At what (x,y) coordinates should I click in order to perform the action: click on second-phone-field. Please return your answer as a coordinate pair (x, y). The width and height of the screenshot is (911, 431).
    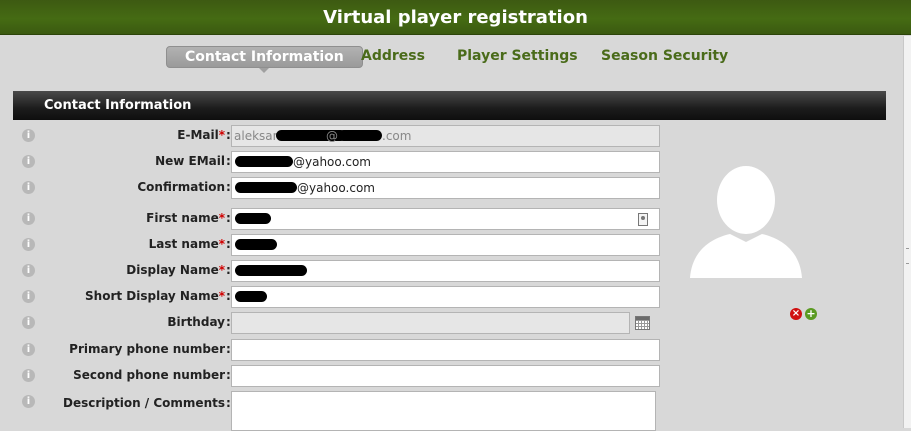
    Looking at the image, I should click on (445, 376).